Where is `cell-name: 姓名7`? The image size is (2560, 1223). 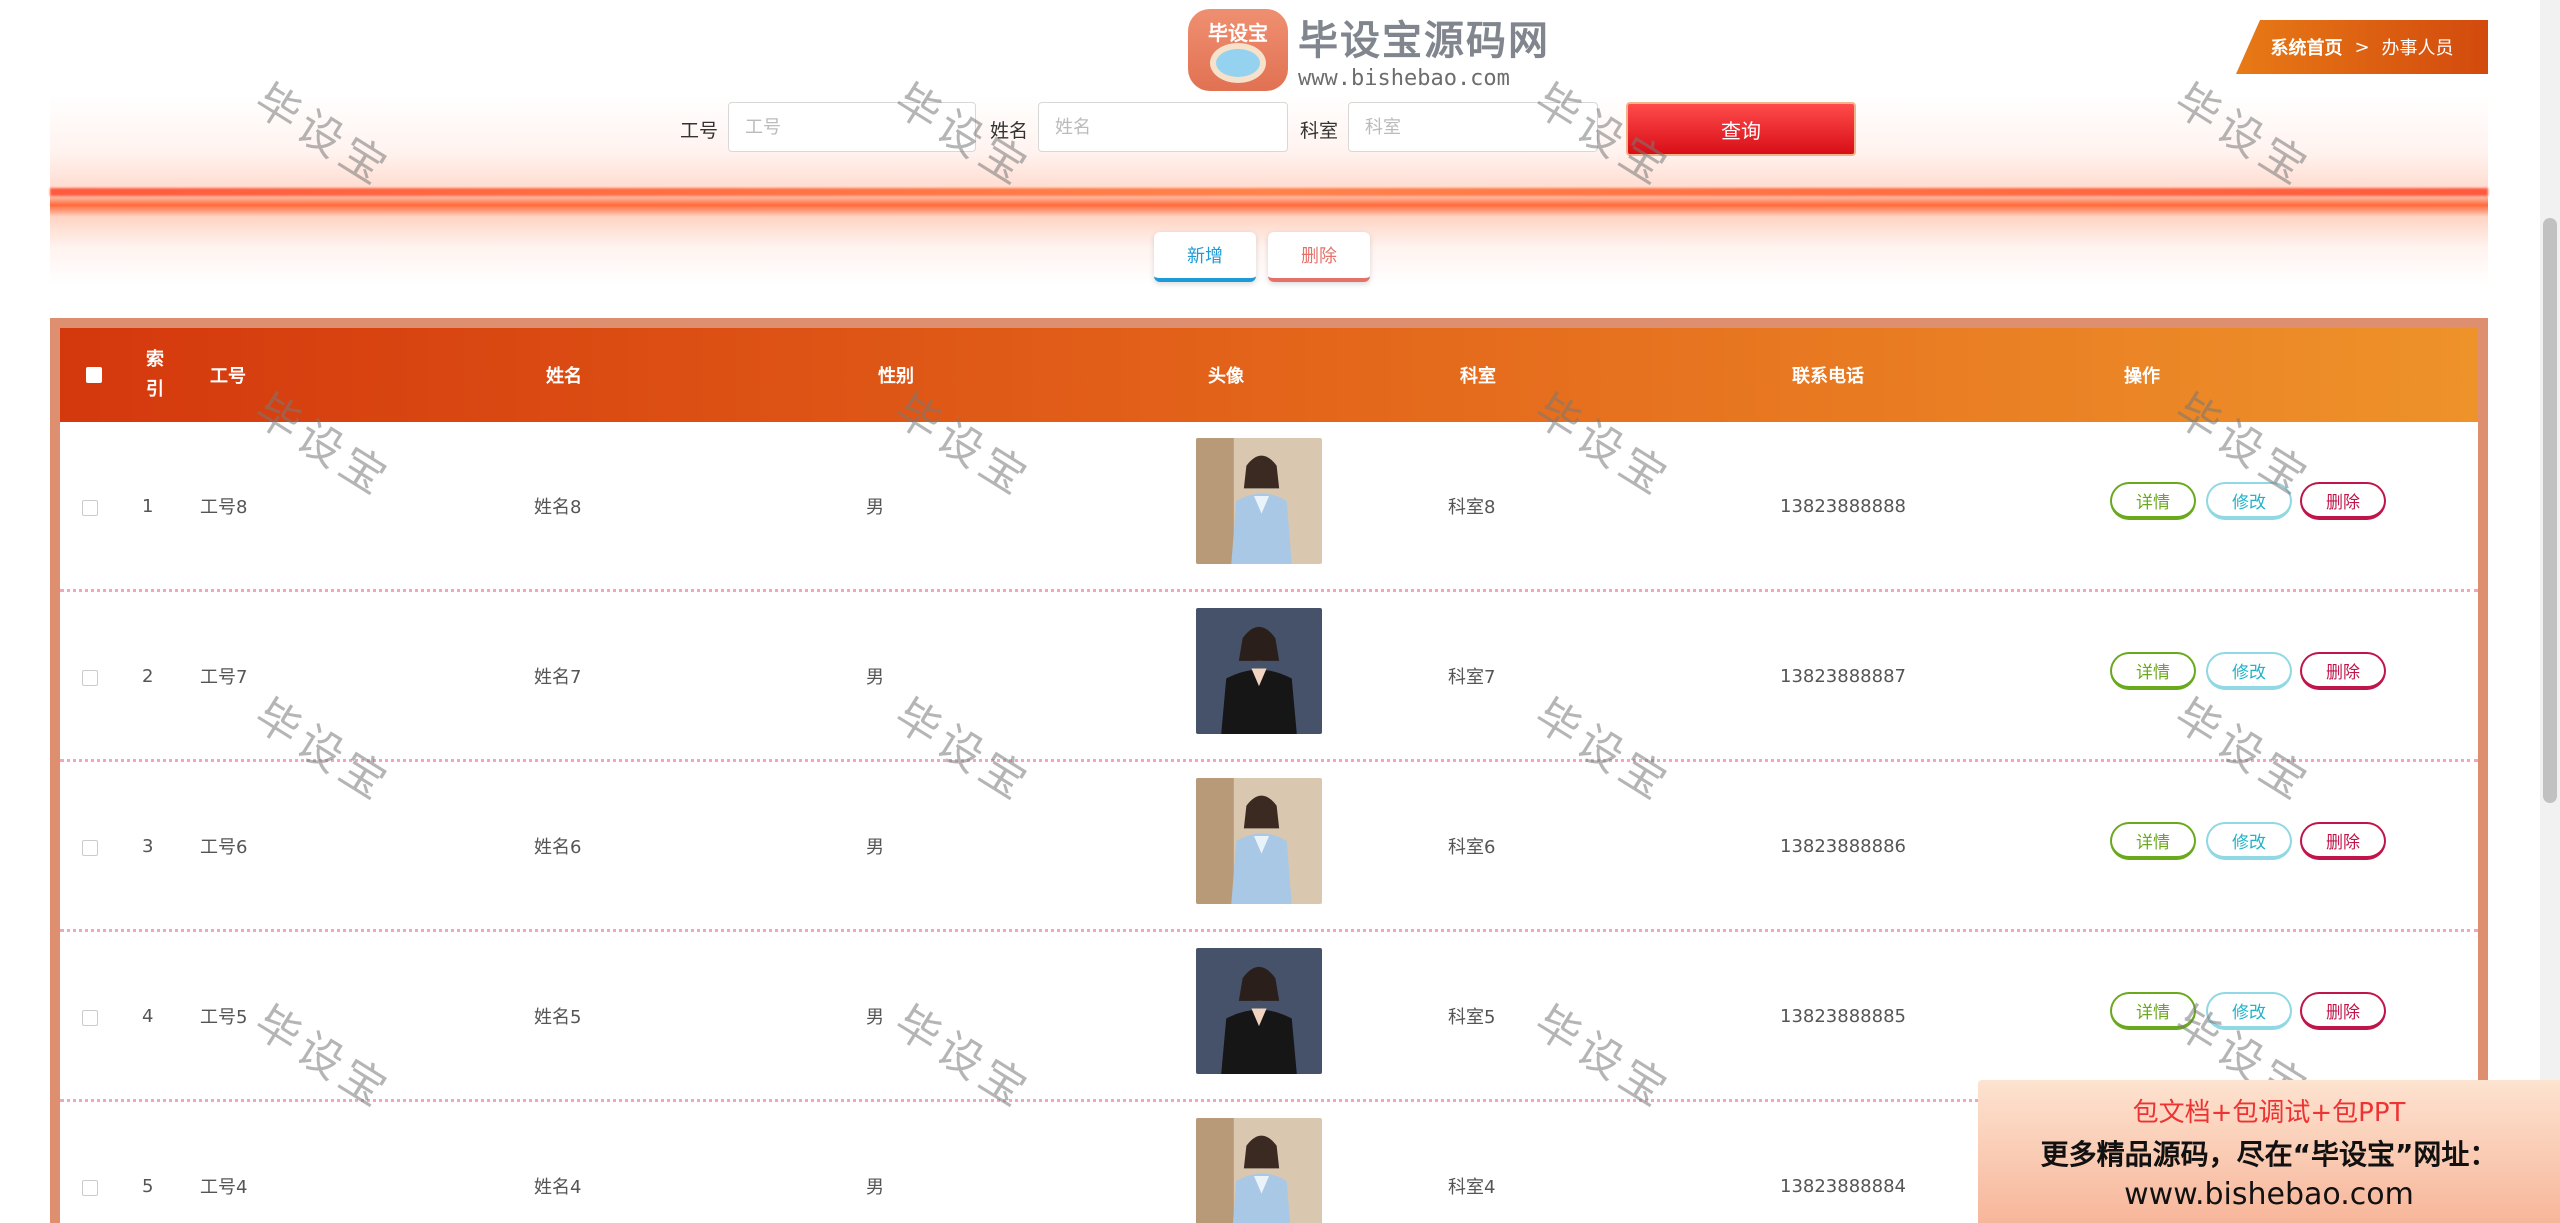
cell-name: 姓名7 is located at coordinates (558, 677).